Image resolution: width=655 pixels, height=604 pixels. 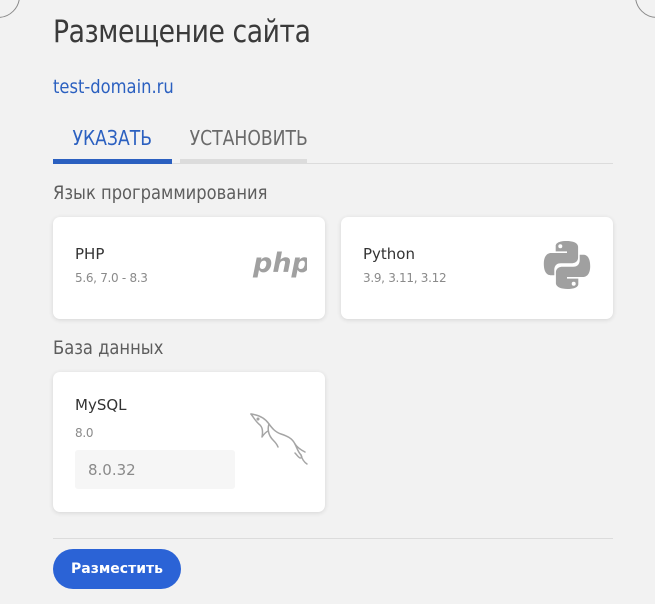 I want to click on python-logo-icon, so click(x=567, y=267).